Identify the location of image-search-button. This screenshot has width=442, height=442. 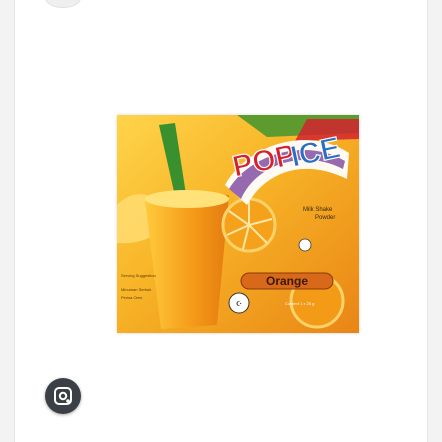
(63, 396).